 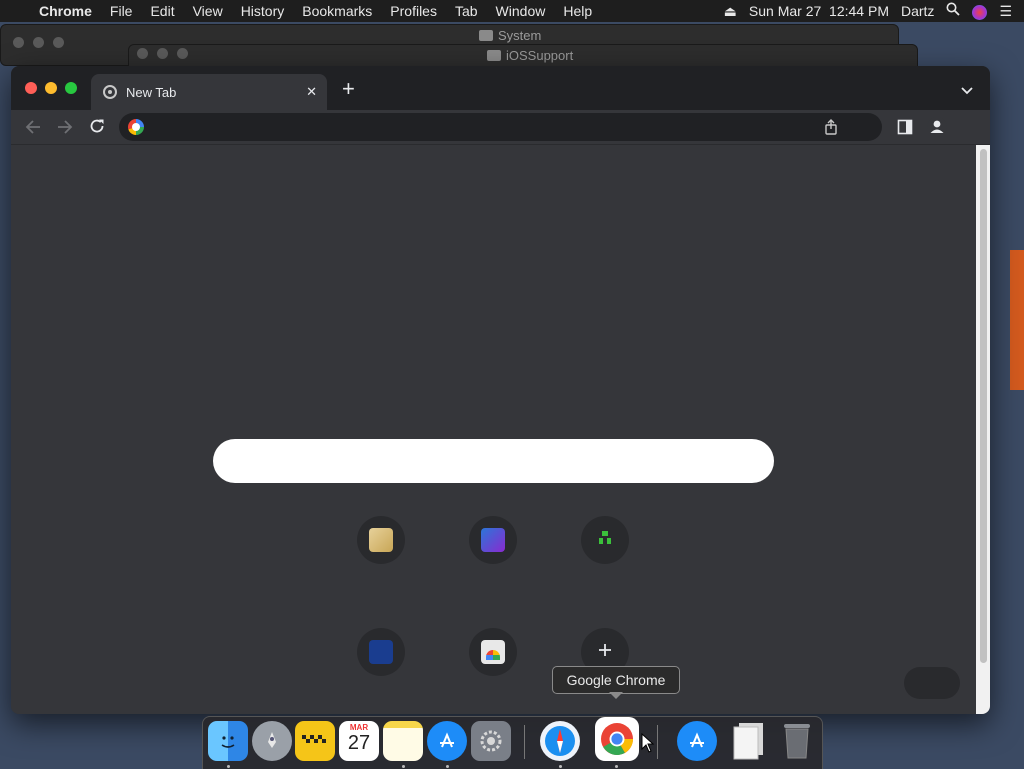 What do you see at coordinates (263, 11) in the screenshot?
I see `menu-history: History` at bounding box center [263, 11].